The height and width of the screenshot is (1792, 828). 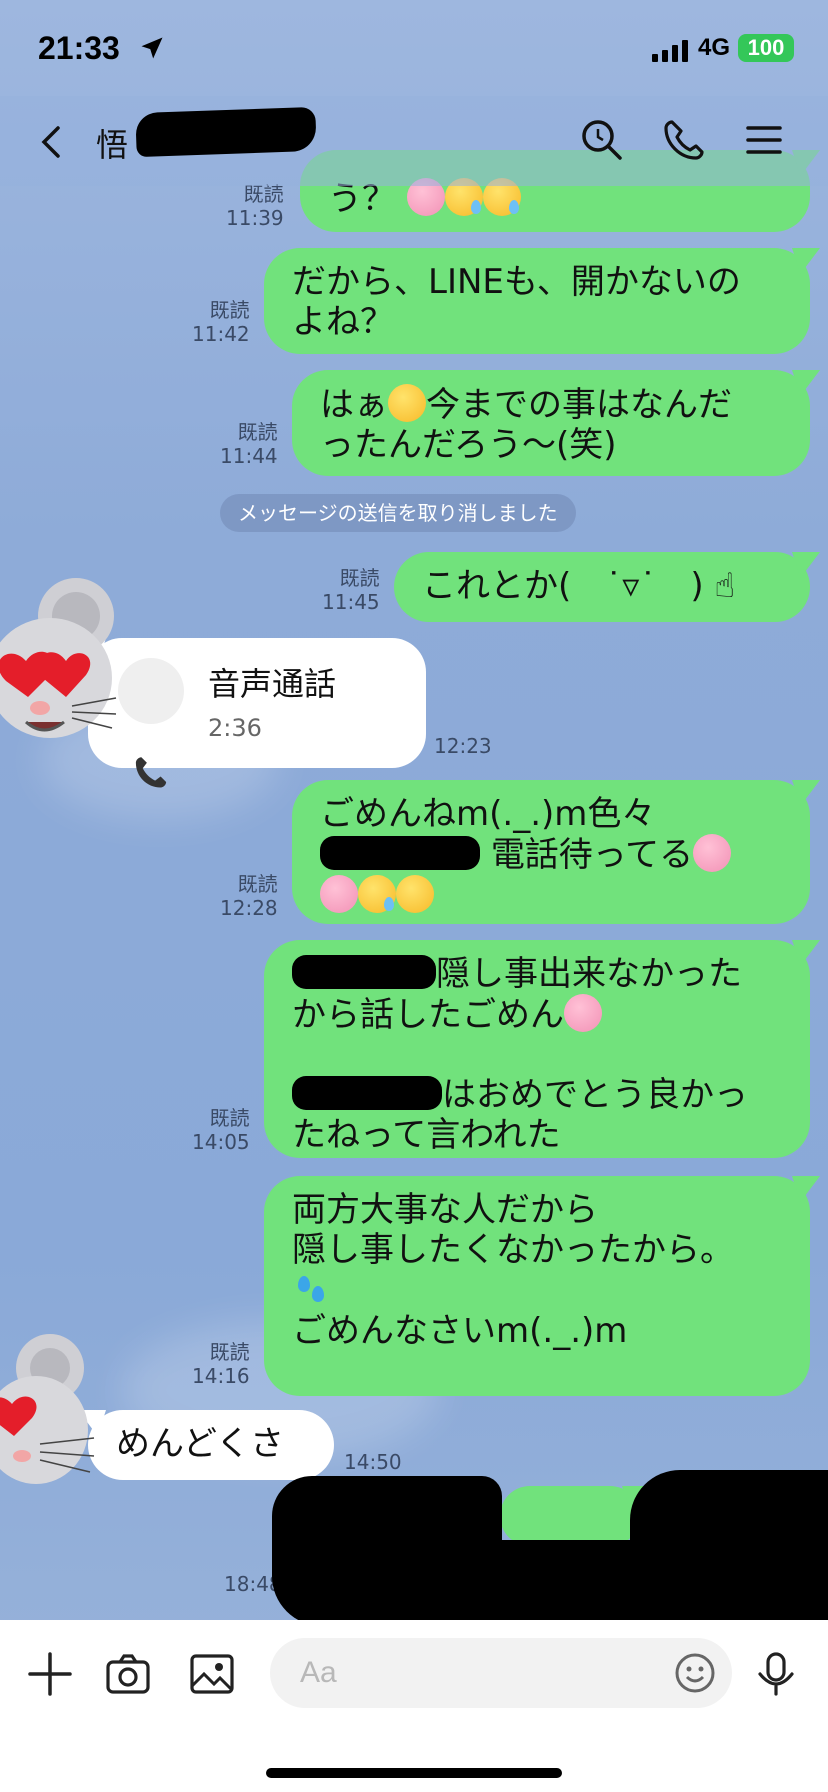 I want to click on incoming-message-bubble: めんどくさ, so click(x=211, y=1445).